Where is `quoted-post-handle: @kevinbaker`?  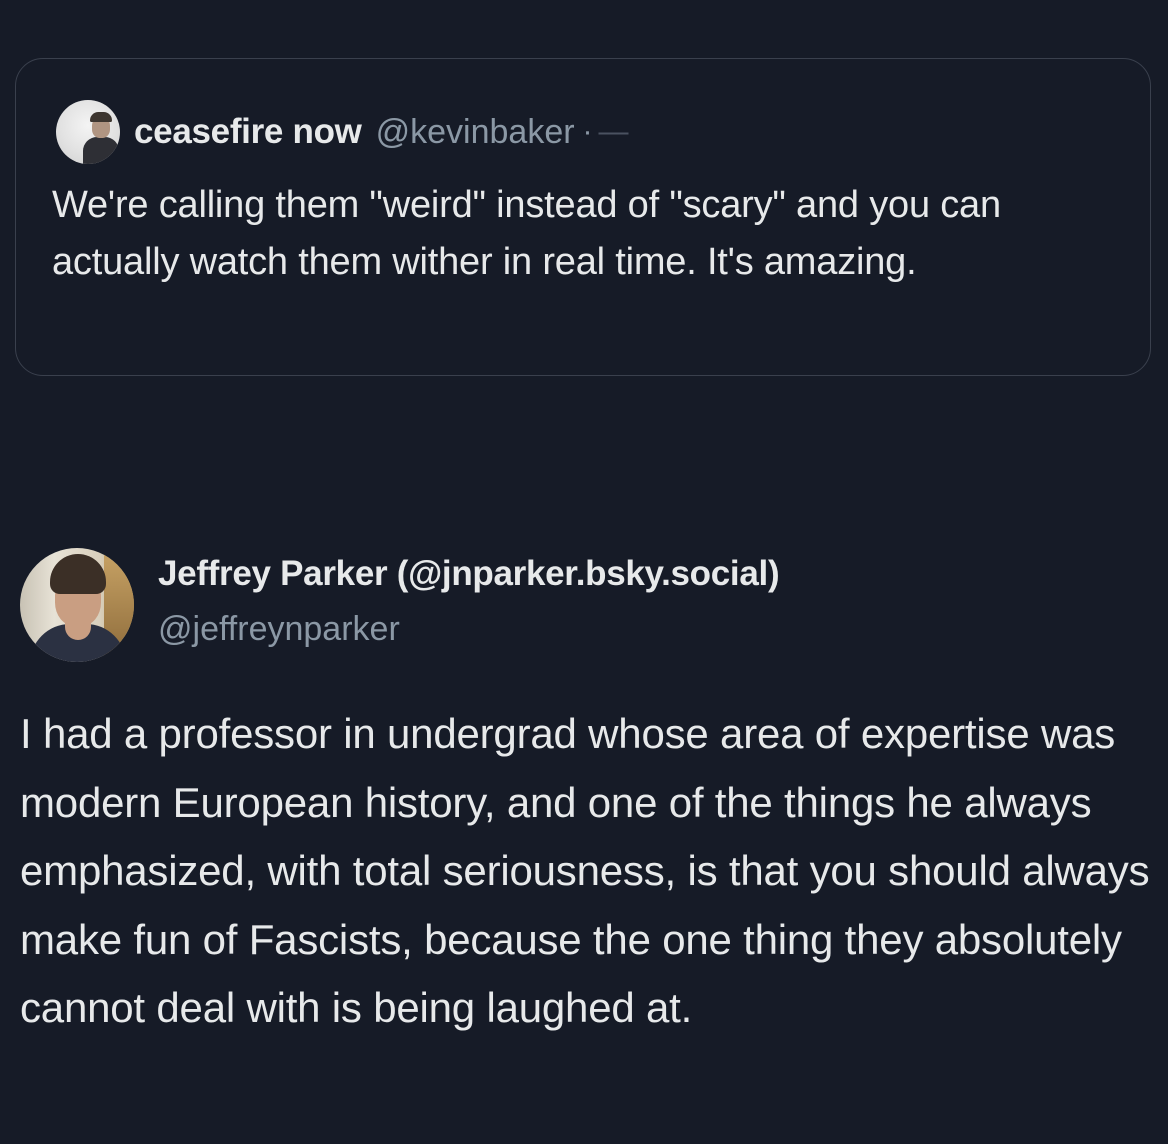
quoted-post-handle: @kevinbaker is located at coordinates (475, 132).